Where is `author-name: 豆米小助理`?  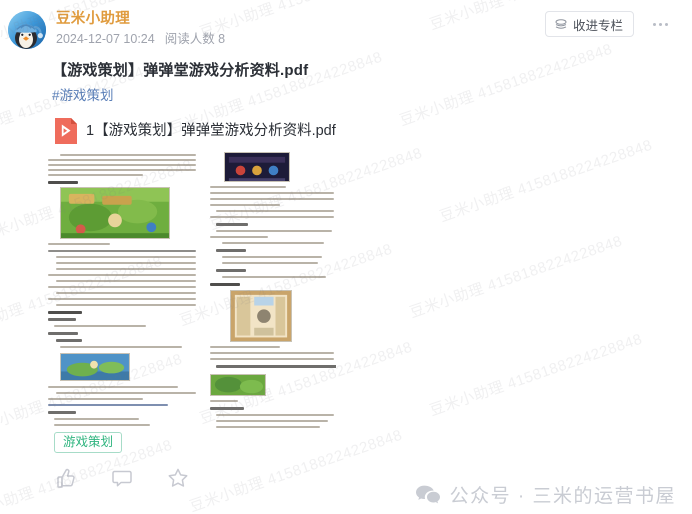
author-name: 豆米小助理 is located at coordinates (93, 19).